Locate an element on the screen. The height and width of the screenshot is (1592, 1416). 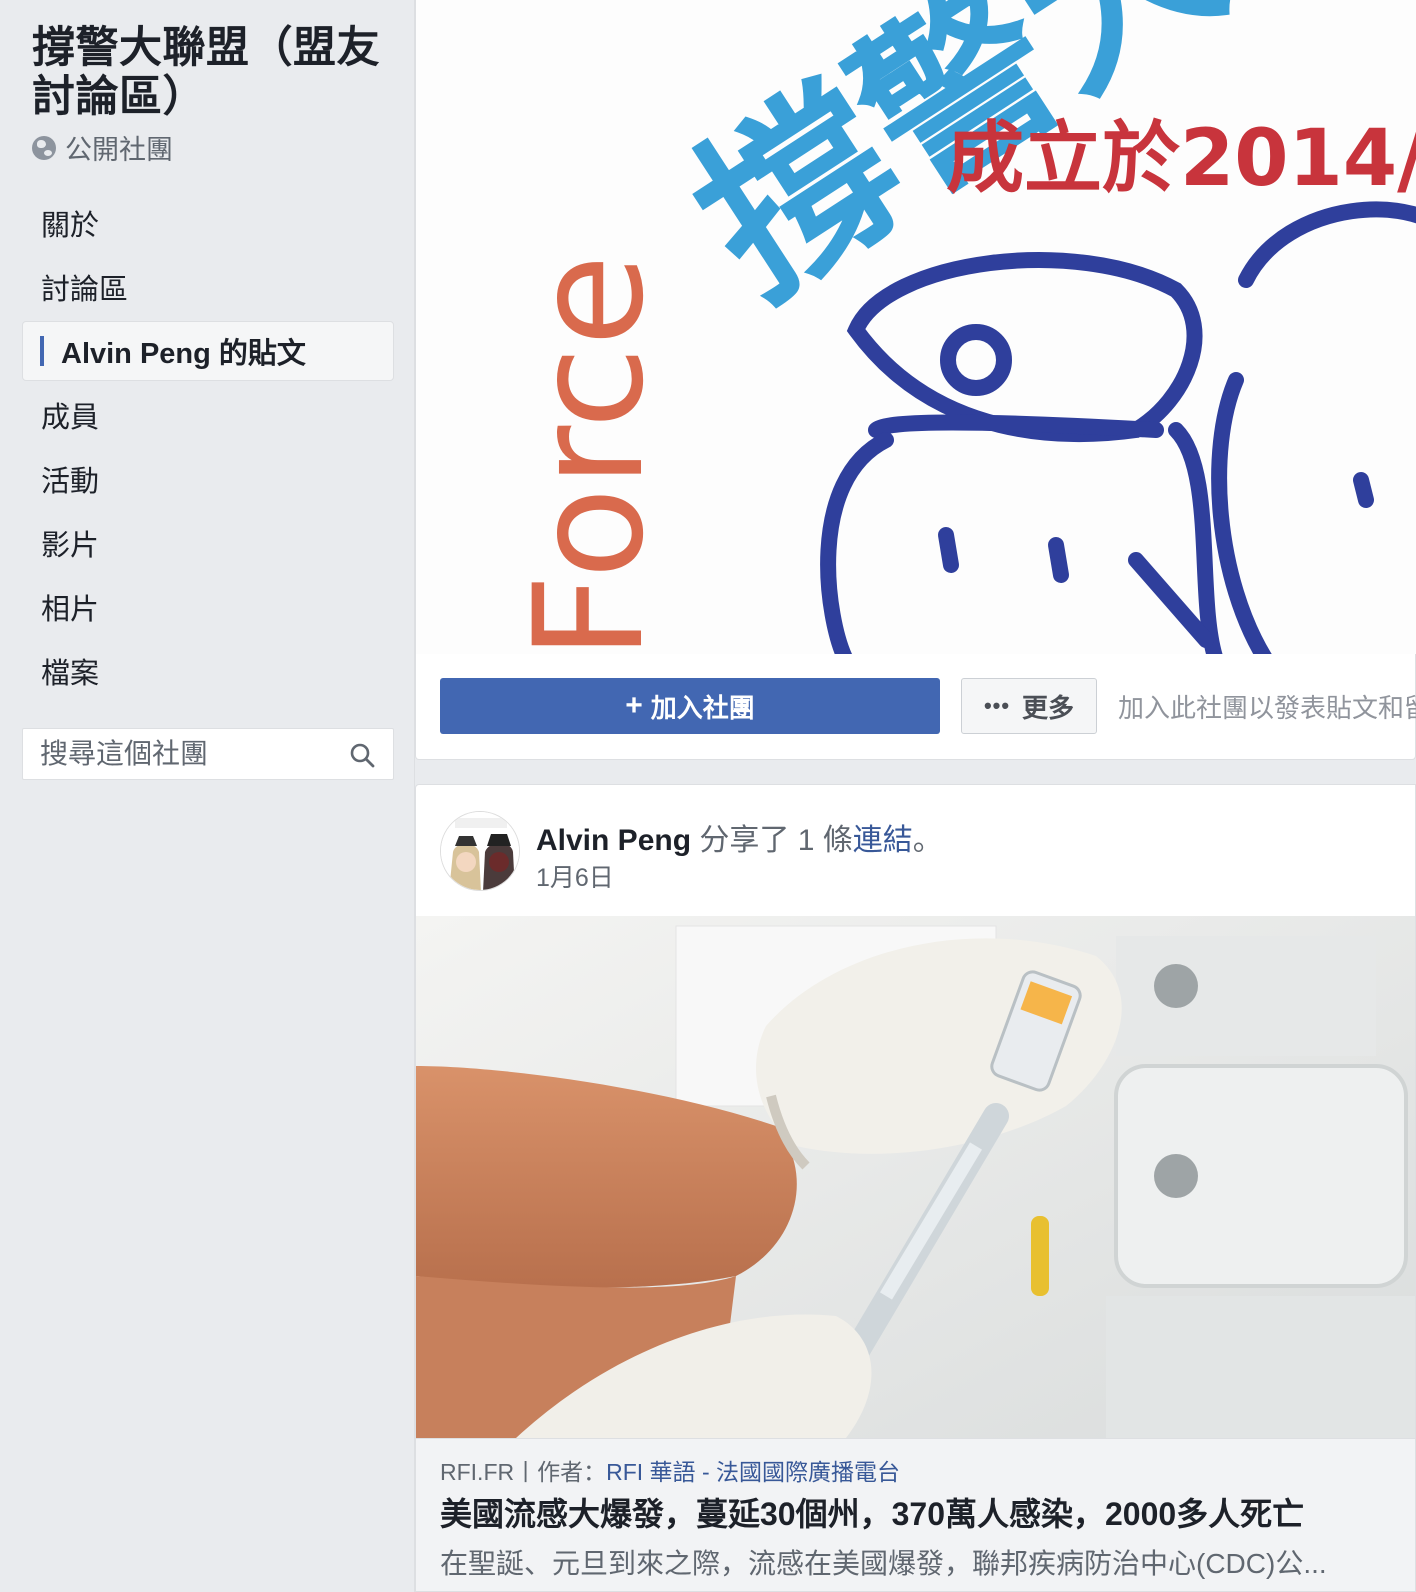
plus-icon: + is located at coordinates (634, 705).